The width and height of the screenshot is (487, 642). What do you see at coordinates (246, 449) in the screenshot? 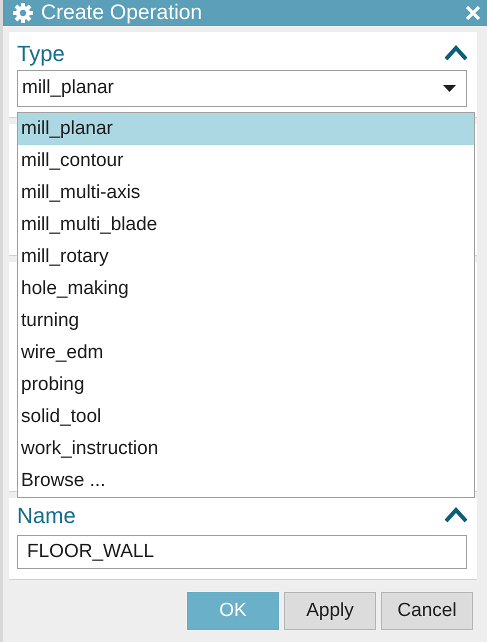
I see `dropdown-option: work_instruction` at bounding box center [246, 449].